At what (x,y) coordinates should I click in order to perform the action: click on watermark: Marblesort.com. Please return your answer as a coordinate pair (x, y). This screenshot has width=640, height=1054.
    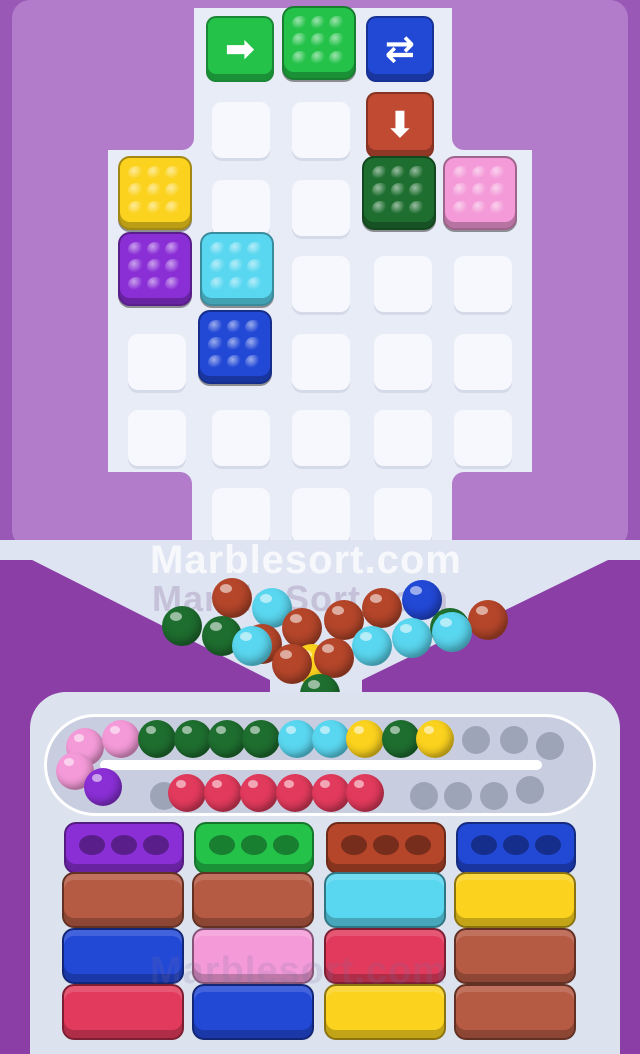
    Looking at the image, I should click on (306, 560).